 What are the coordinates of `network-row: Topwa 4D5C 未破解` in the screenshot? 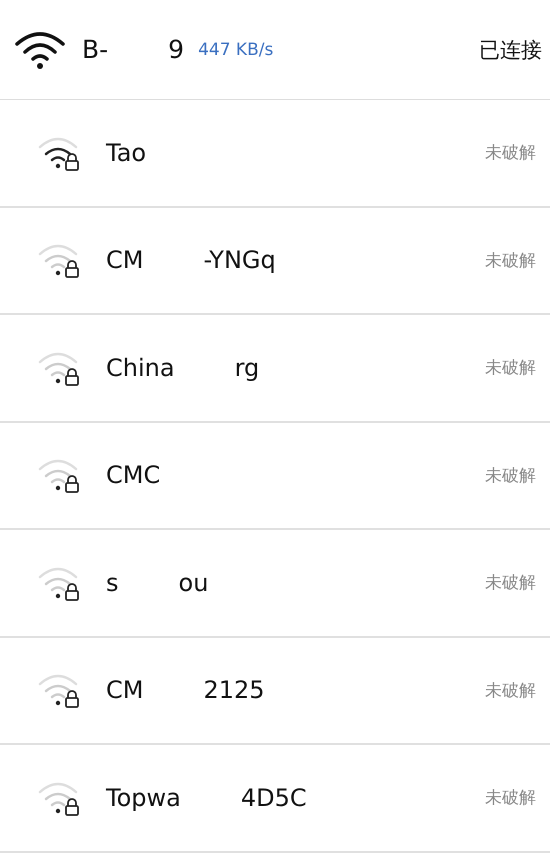 It's located at (275, 798).